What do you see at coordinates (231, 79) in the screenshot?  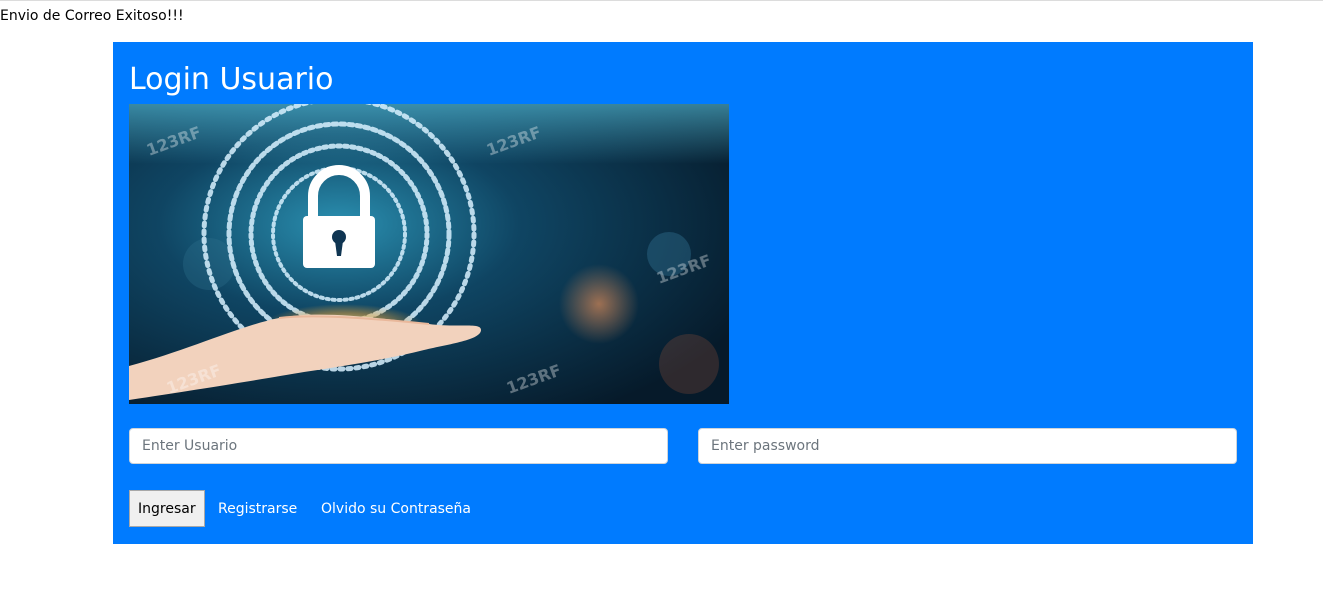 I see `page-title: Login Usuario` at bounding box center [231, 79].